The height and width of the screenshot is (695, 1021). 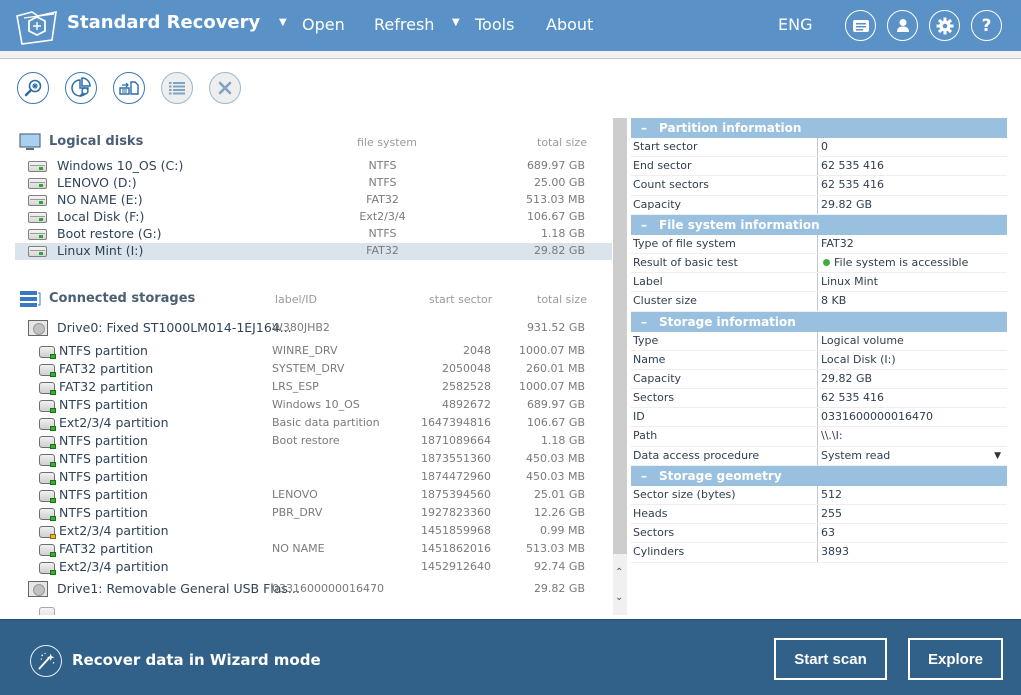 What do you see at coordinates (819, 553) in the screenshot?
I see `property-row: Cylinders 3893` at bounding box center [819, 553].